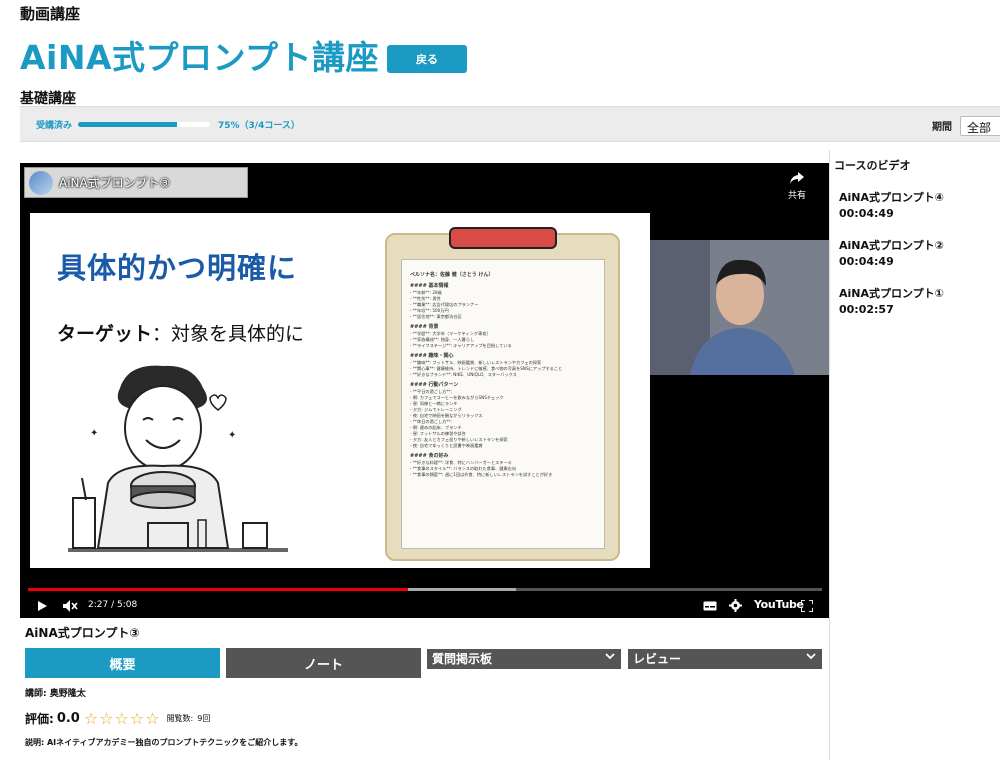 Image resolution: width=1000 pixels, height=760 pixels. I want to click on review-dropdown: レビュー, so click(725, 659).